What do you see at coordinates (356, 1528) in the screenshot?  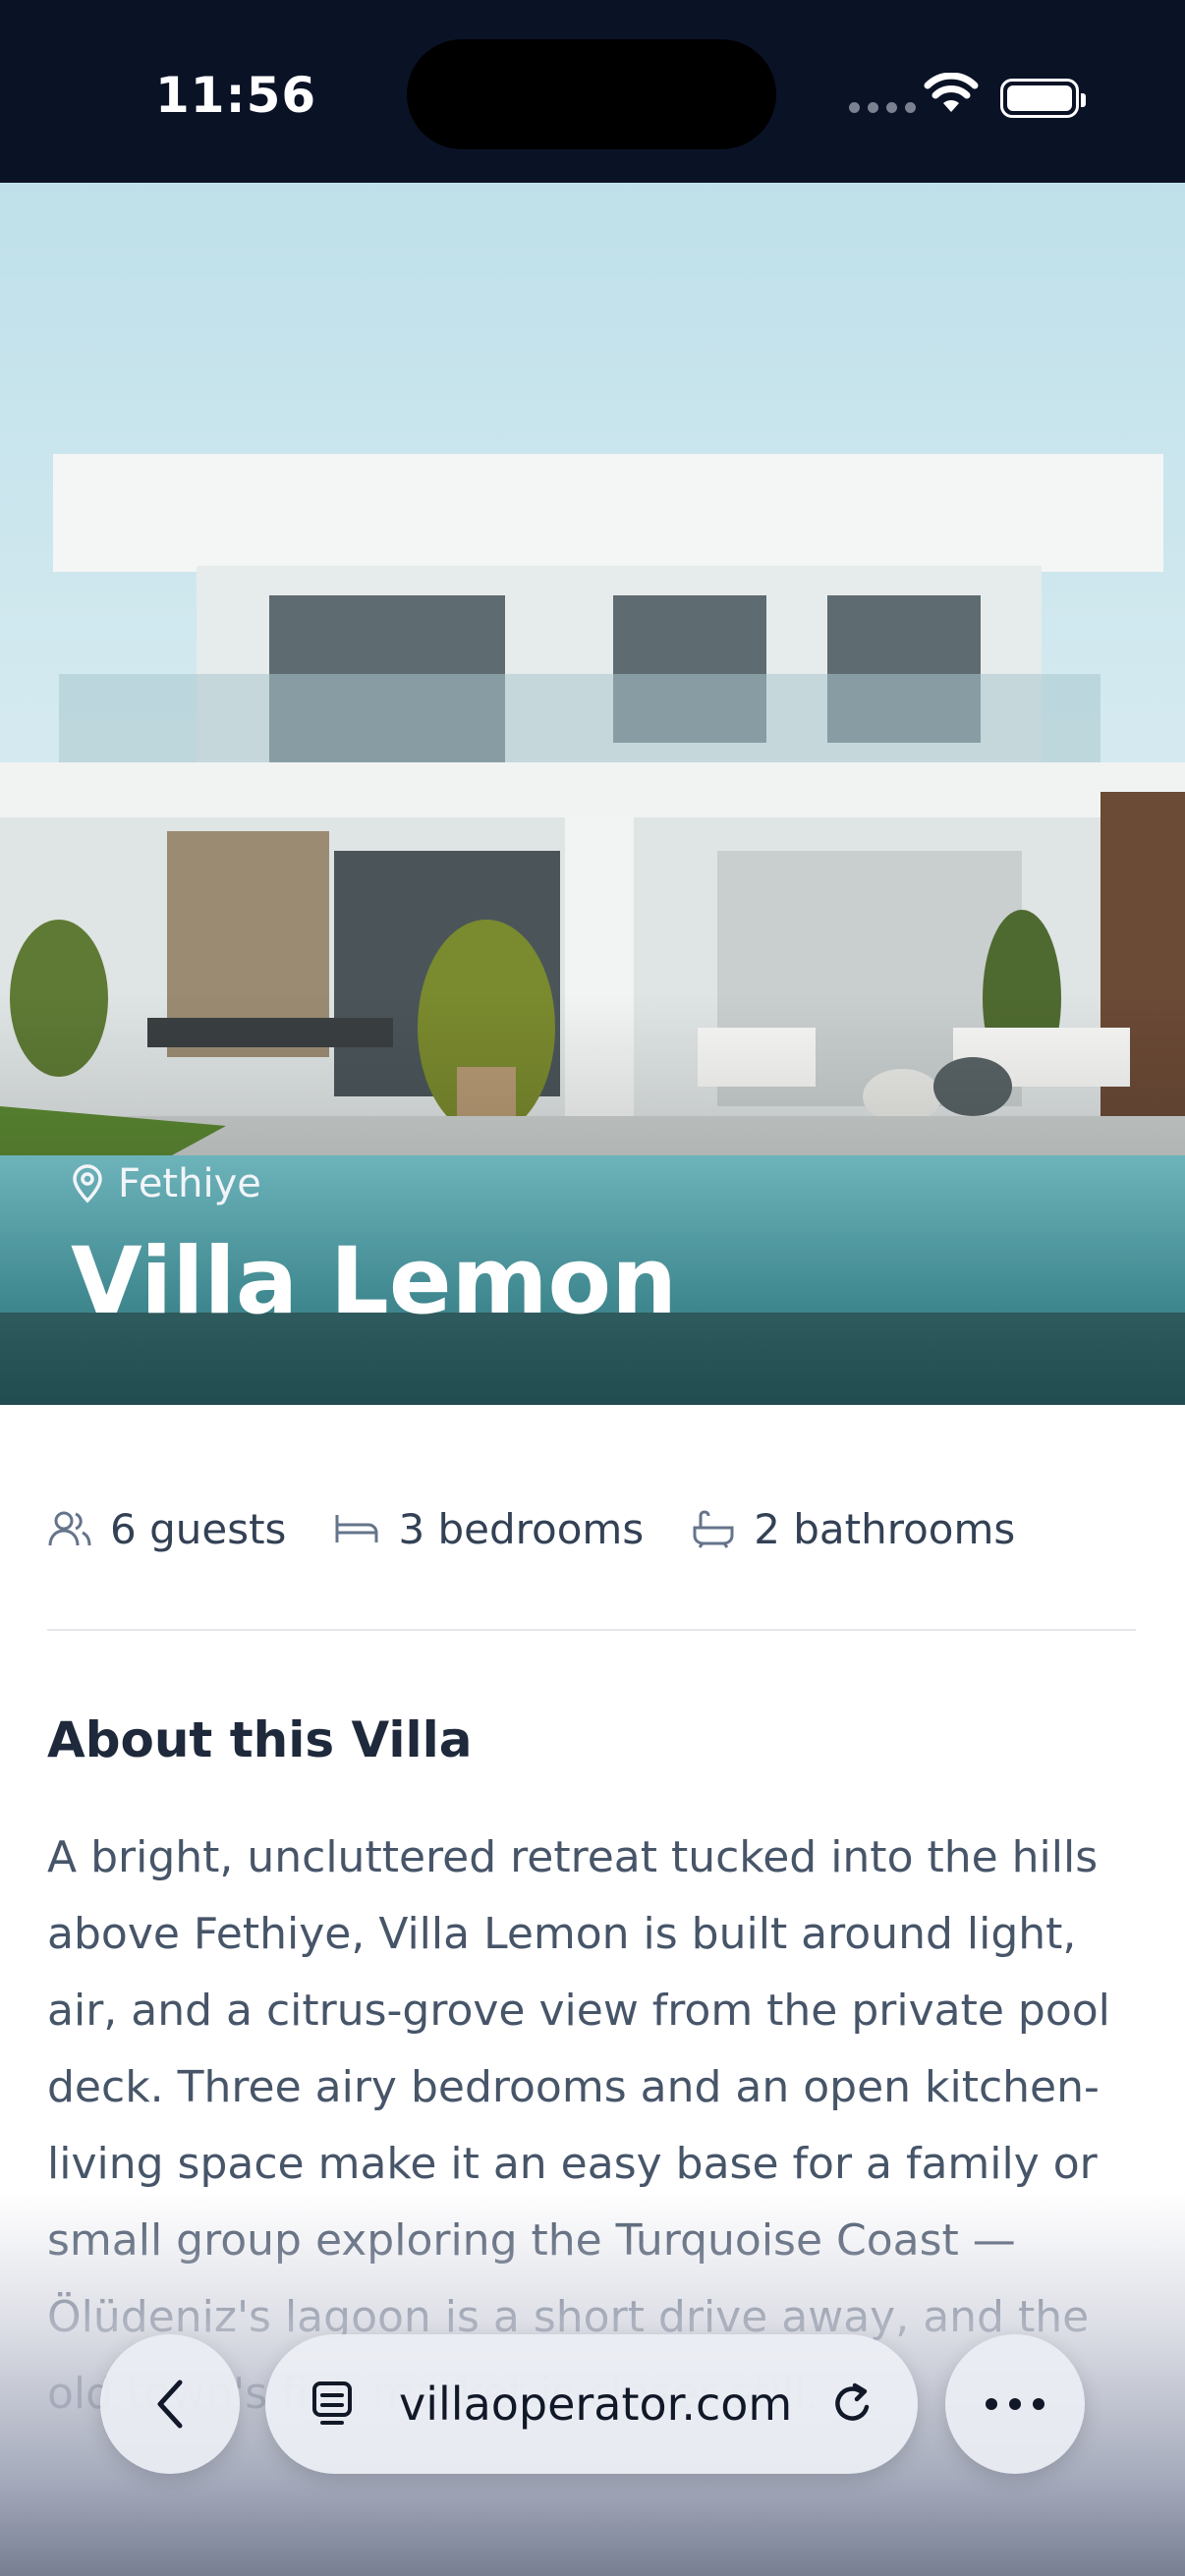 I see `bed-icon` at bounding box center [356, 1528].